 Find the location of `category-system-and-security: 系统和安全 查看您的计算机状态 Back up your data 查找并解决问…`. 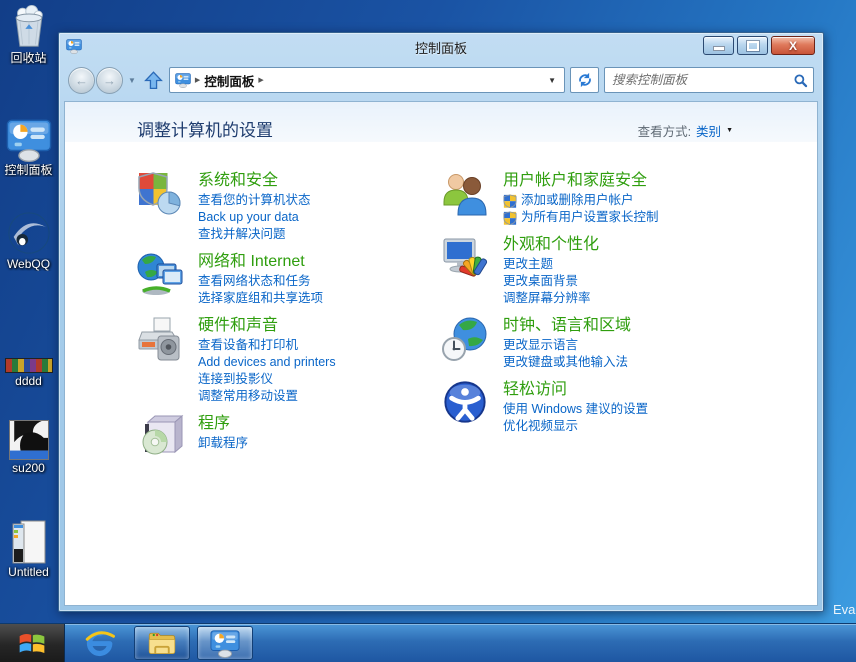

category-system-and-security: 系统和安全 查看您的计算机状态 Back up your data 查找并解决问… is located at coordinates (288, 206).